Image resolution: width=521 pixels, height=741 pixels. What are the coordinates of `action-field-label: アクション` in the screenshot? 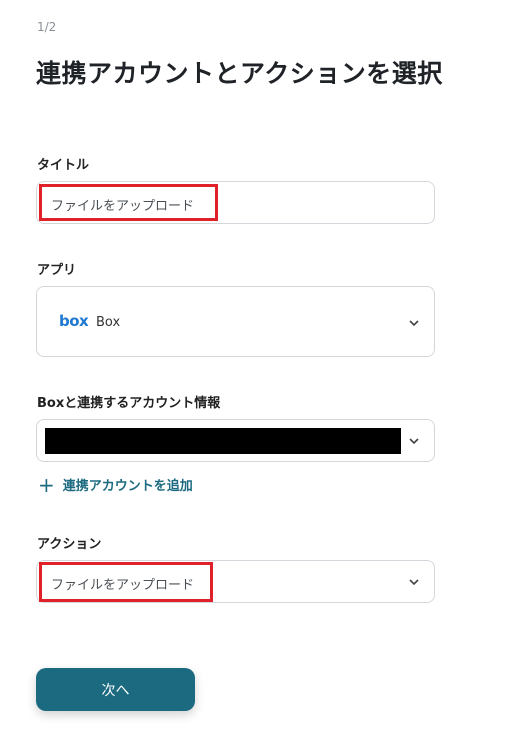 It's located at (69, 544).